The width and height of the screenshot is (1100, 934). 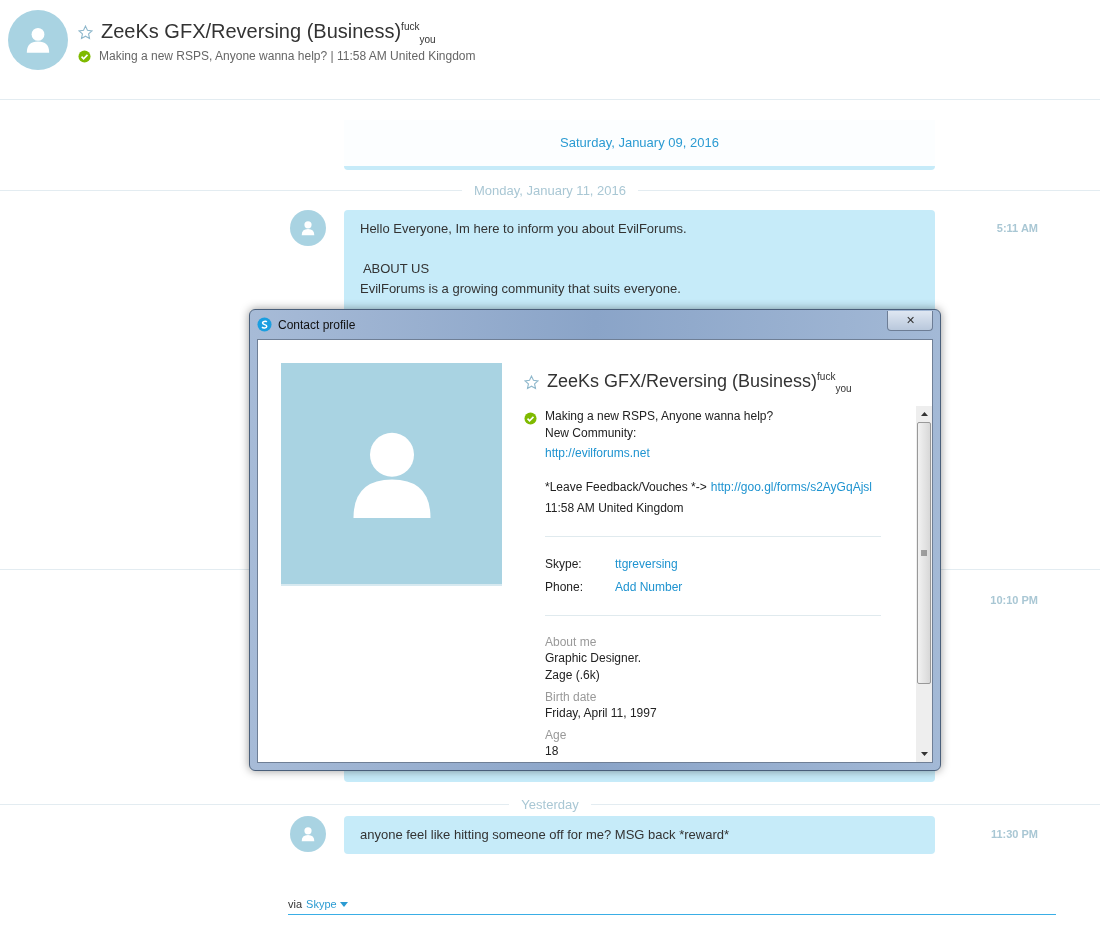 I want to click on mood-text: *Leave Feedback/Vouches *->, so click(x=626, y=487).